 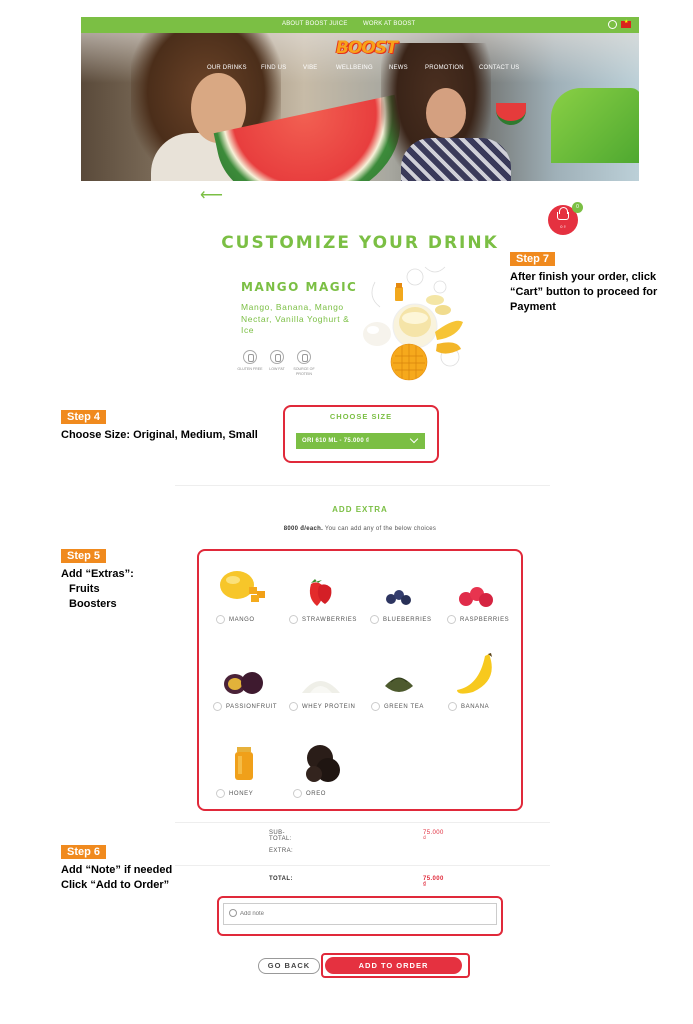 I want to click on extra-hint: You can add any of the below choices, so click(x=380, y=529).